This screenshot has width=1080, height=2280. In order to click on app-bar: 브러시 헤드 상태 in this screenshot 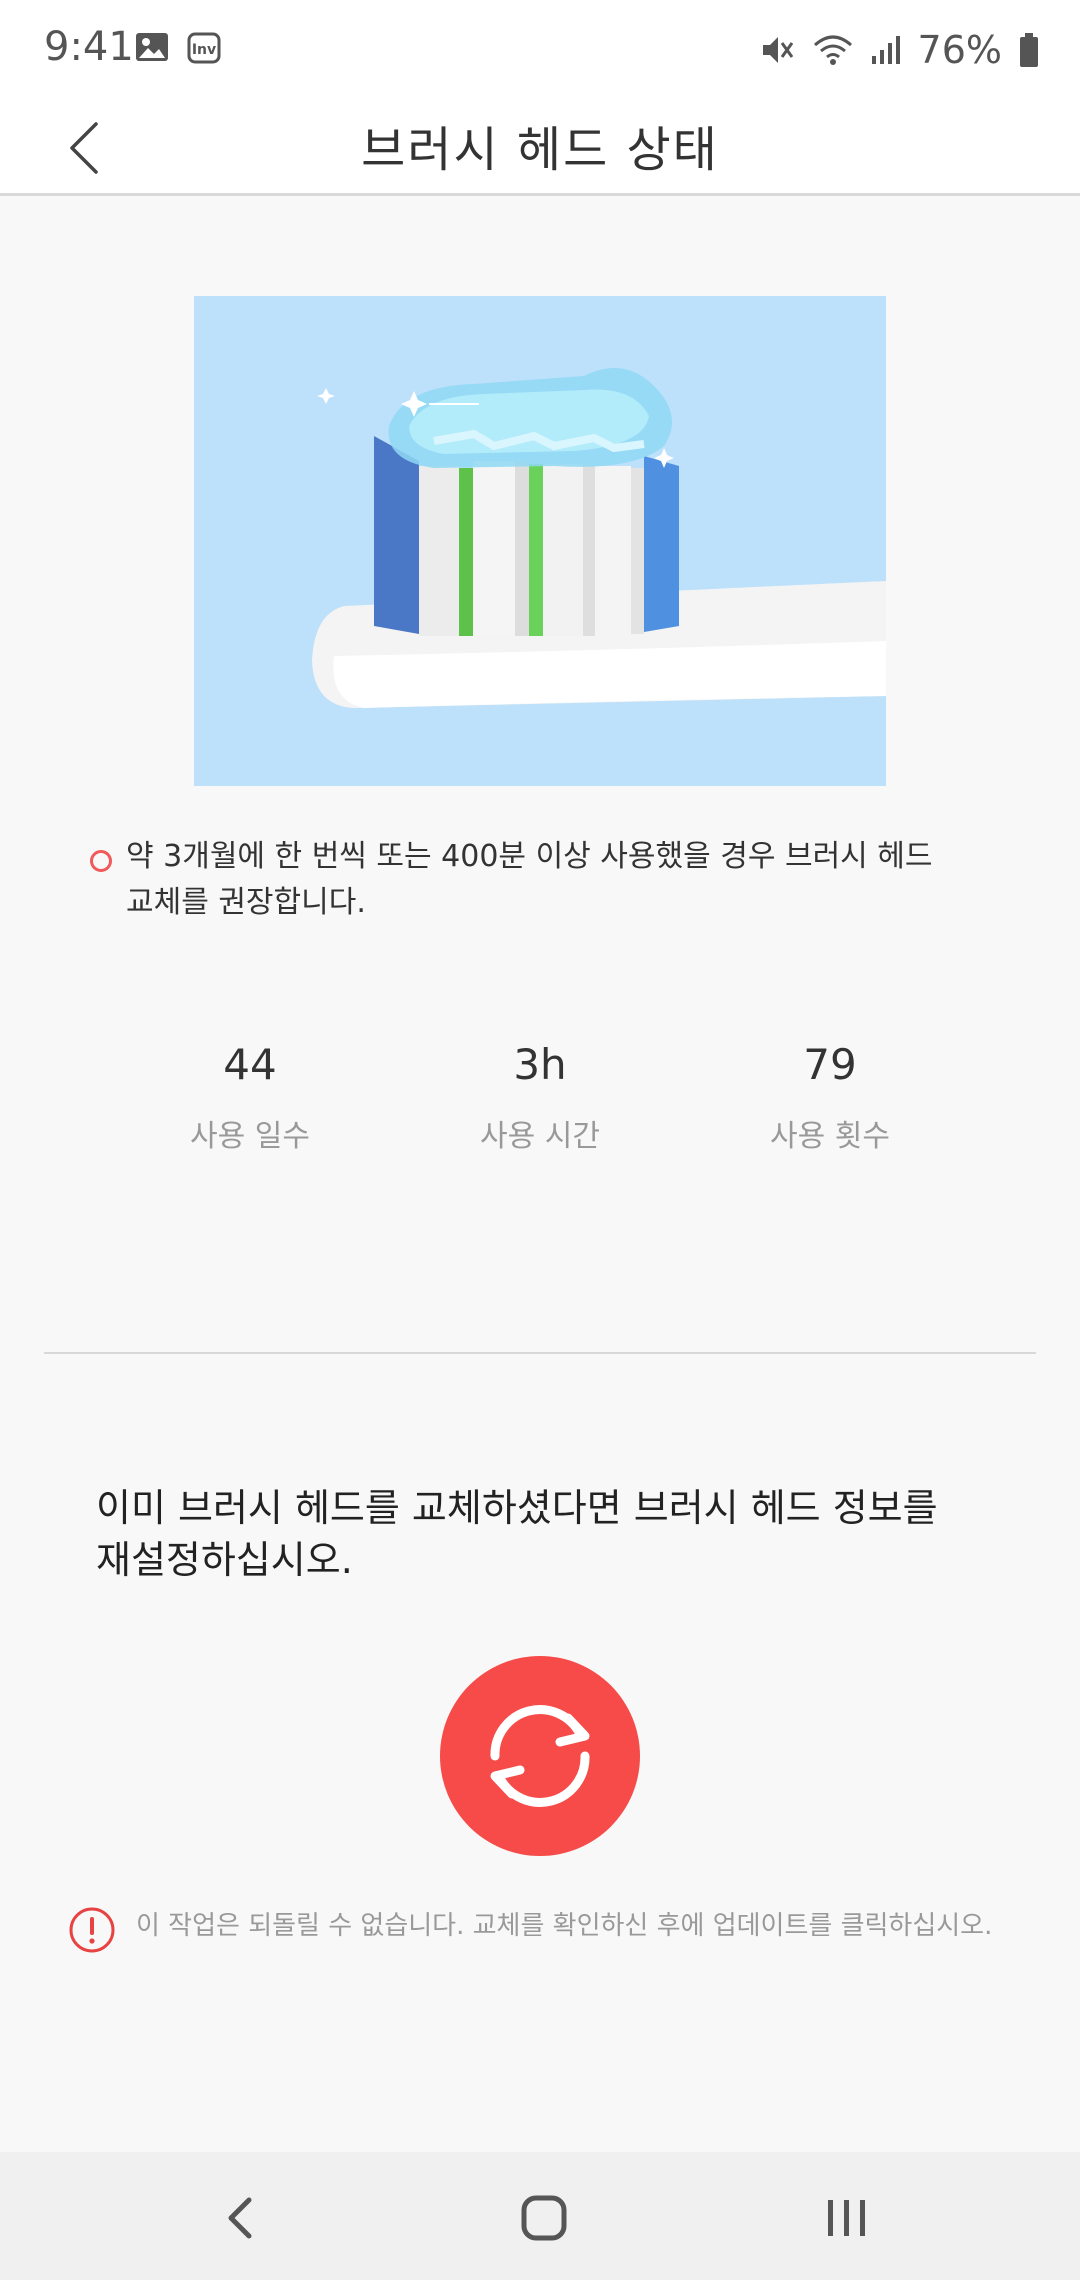, I will do `click(540, 148)`.